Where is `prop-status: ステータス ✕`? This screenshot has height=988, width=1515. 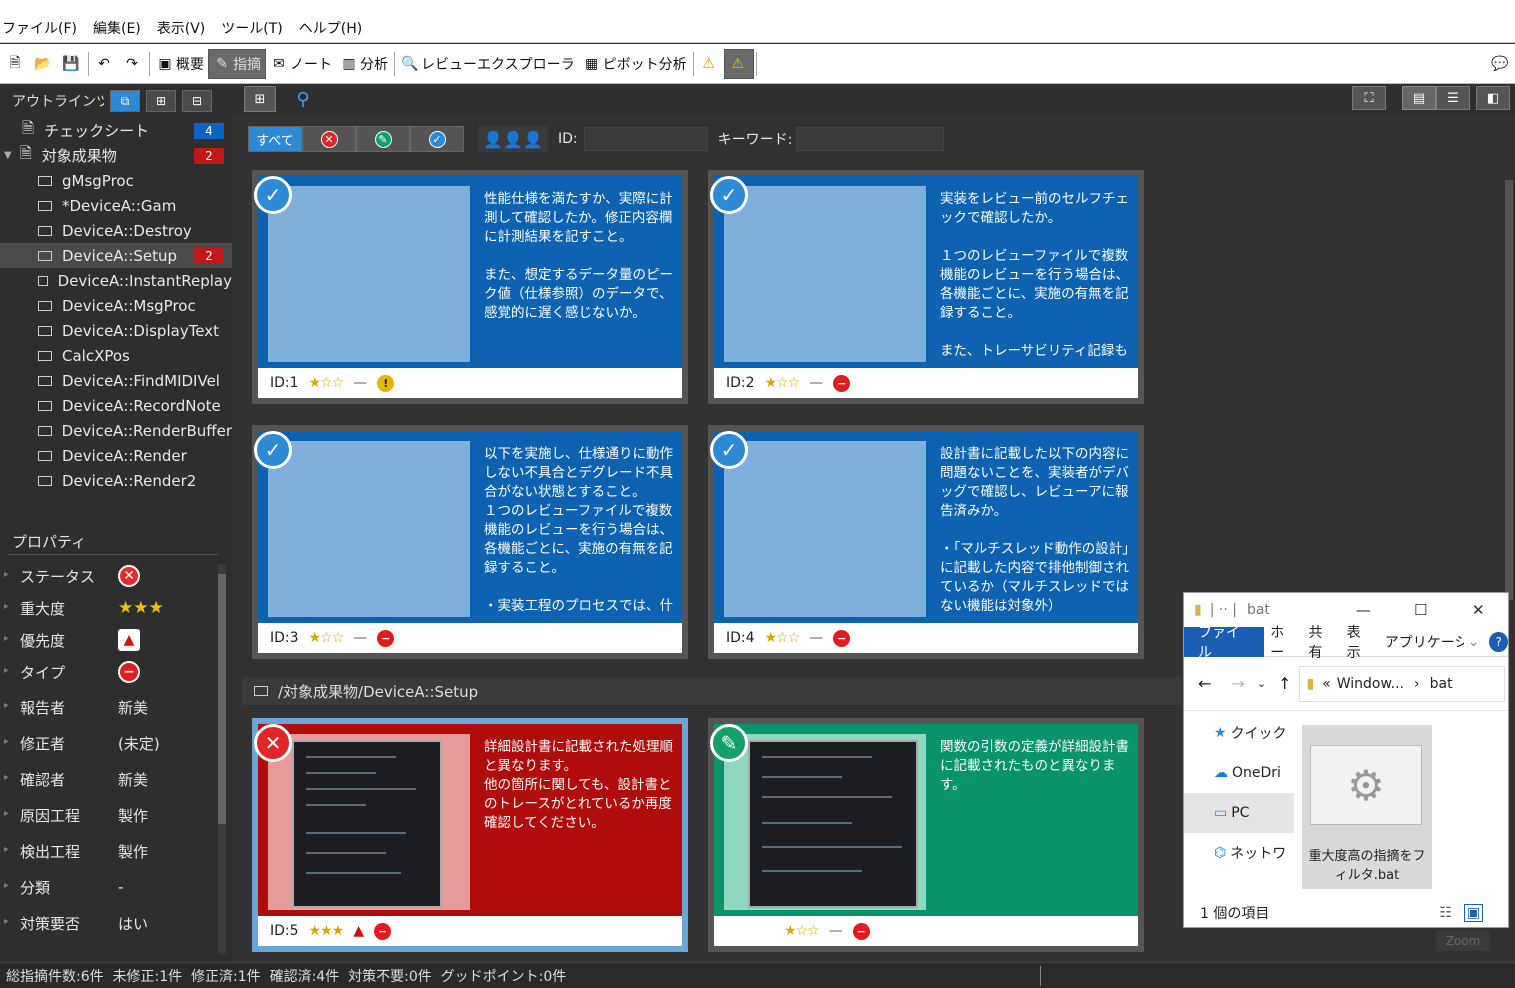
prop-status: ステータス ✕ is located at coordinates (109, 576).